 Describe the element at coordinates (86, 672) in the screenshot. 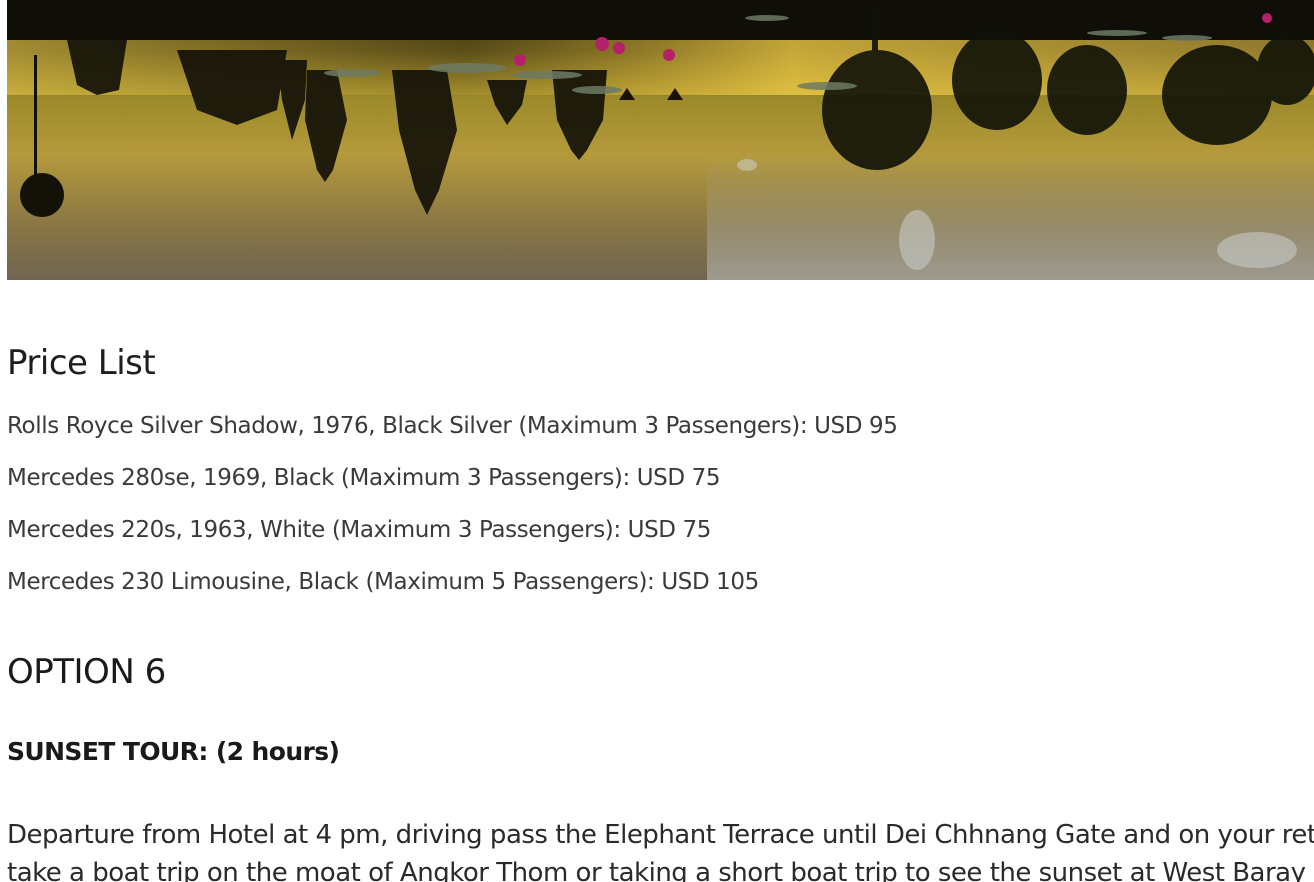

I see `option-title: OPTION 6` at that location.